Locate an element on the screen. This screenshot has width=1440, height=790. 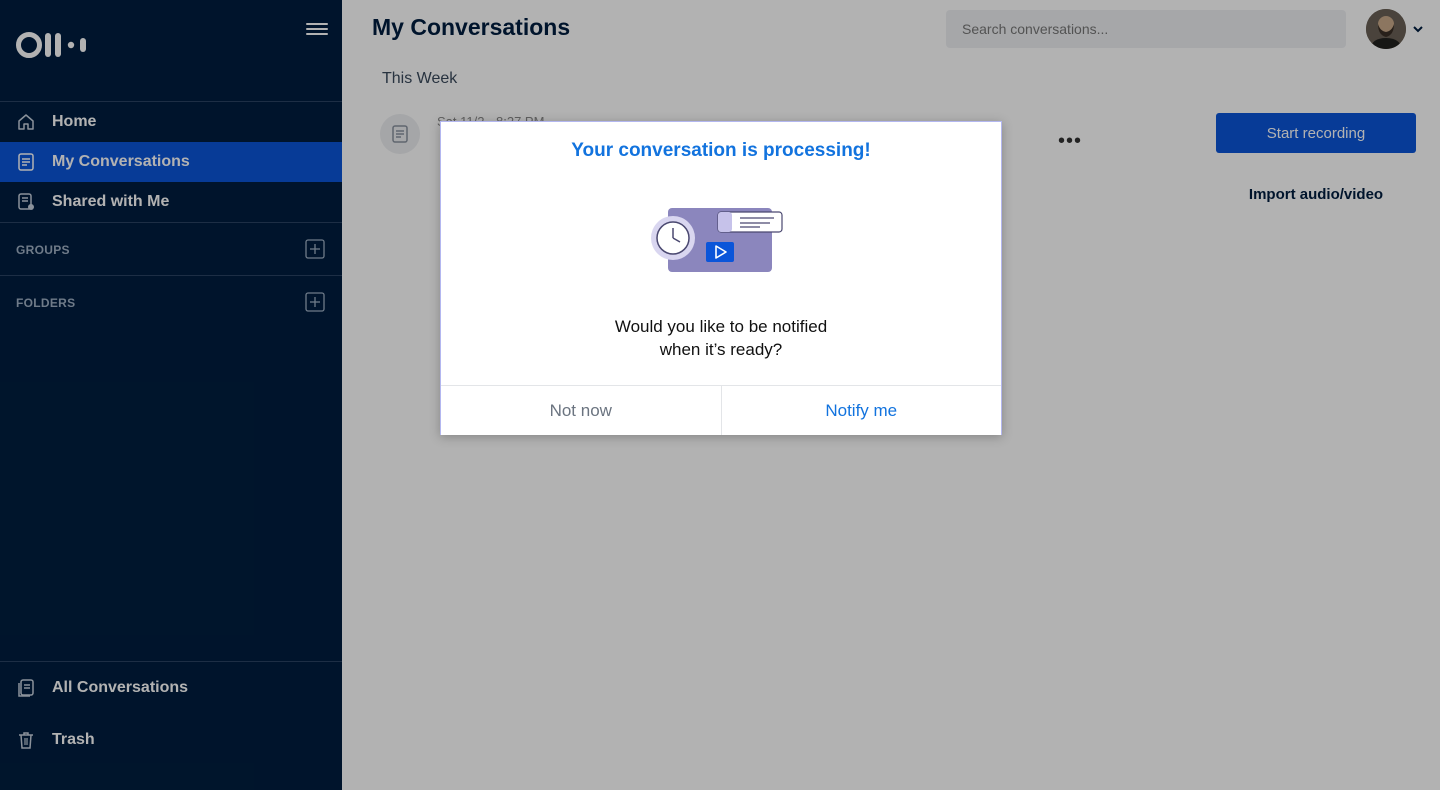
notify-me-button: Notify me is located at coordinates (861, 410).